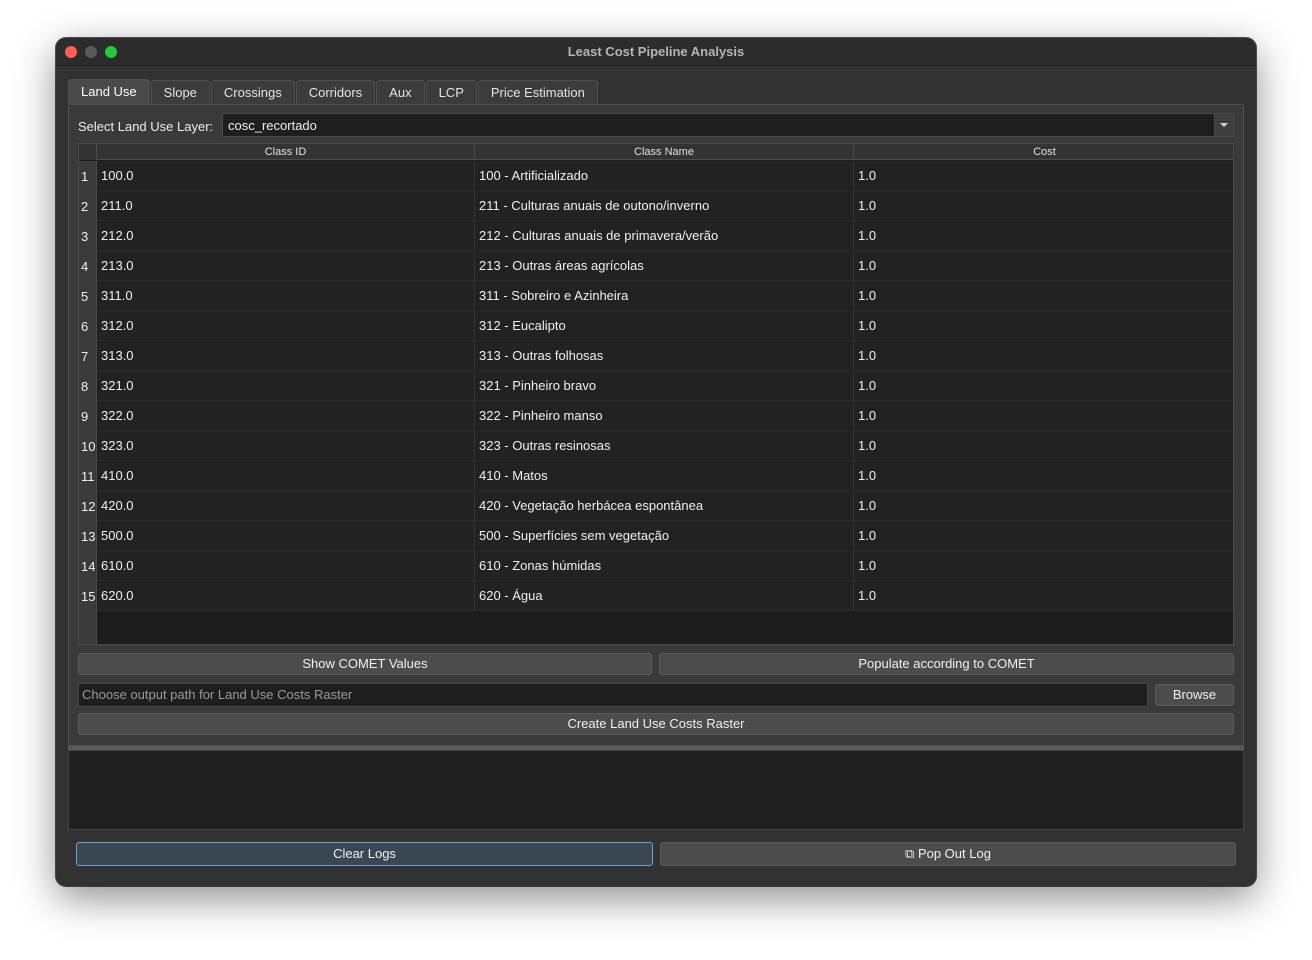  Describe the element at coordinates (664, 416) in the screenshot. I see `class-name-cell: 322 - Pinheiro manso` at that location.